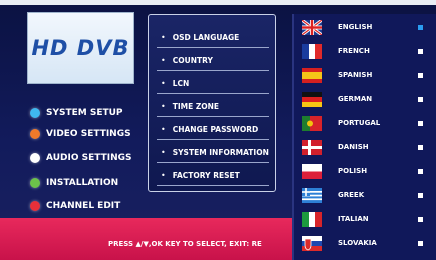 Image resolution: width=436 pixels, height=260 pixels. I want to click on submenu-label: TIME ZONE, so click(196, 106).